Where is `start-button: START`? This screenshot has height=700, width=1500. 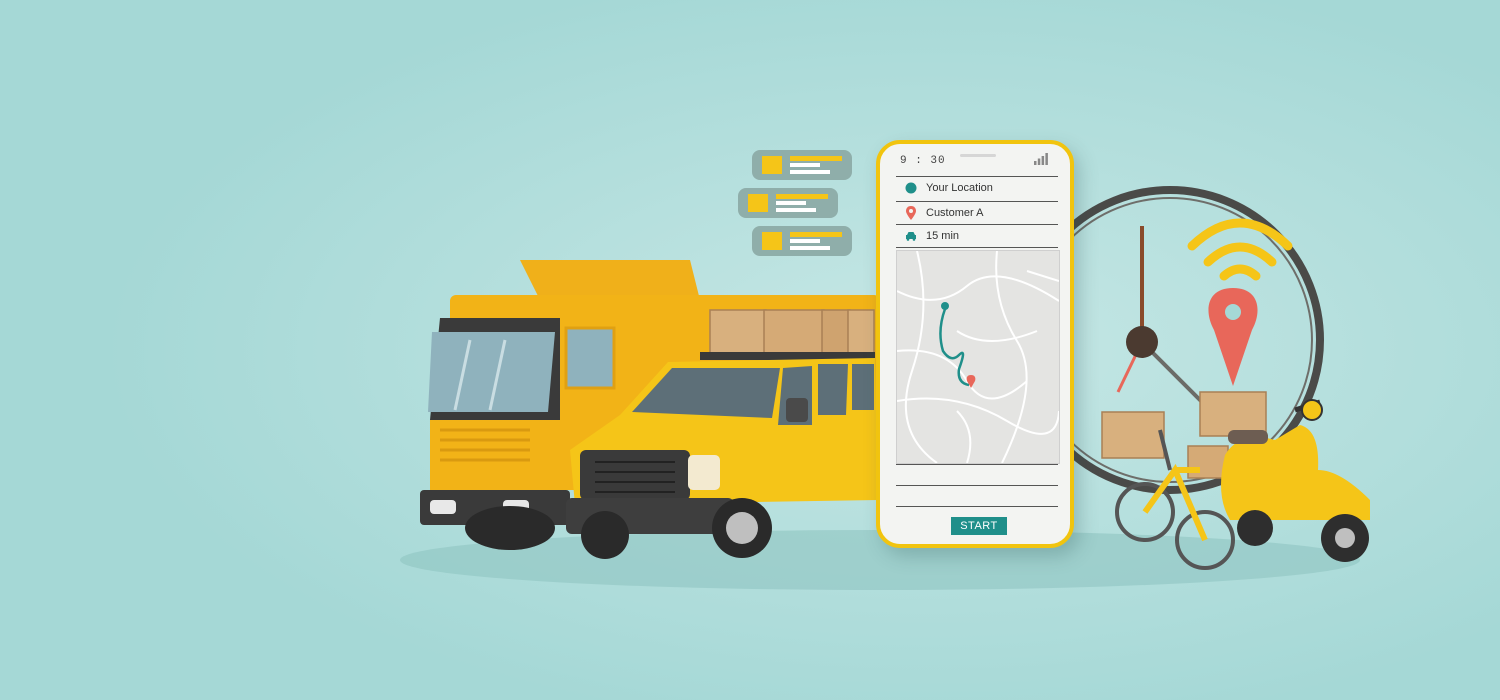 start-button: START is located at coordinates (979, 526).